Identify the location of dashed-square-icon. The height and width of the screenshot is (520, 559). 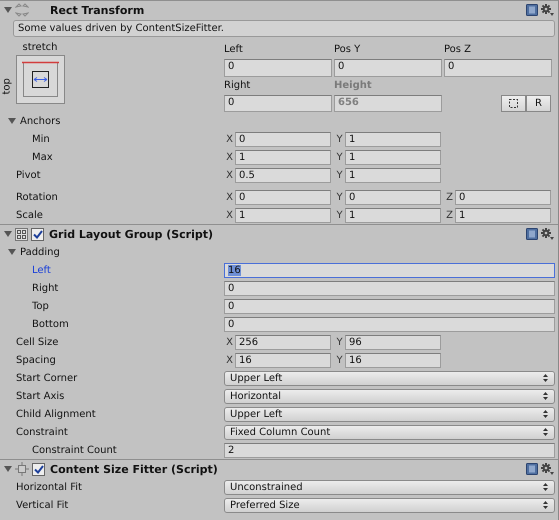
(513, 103).